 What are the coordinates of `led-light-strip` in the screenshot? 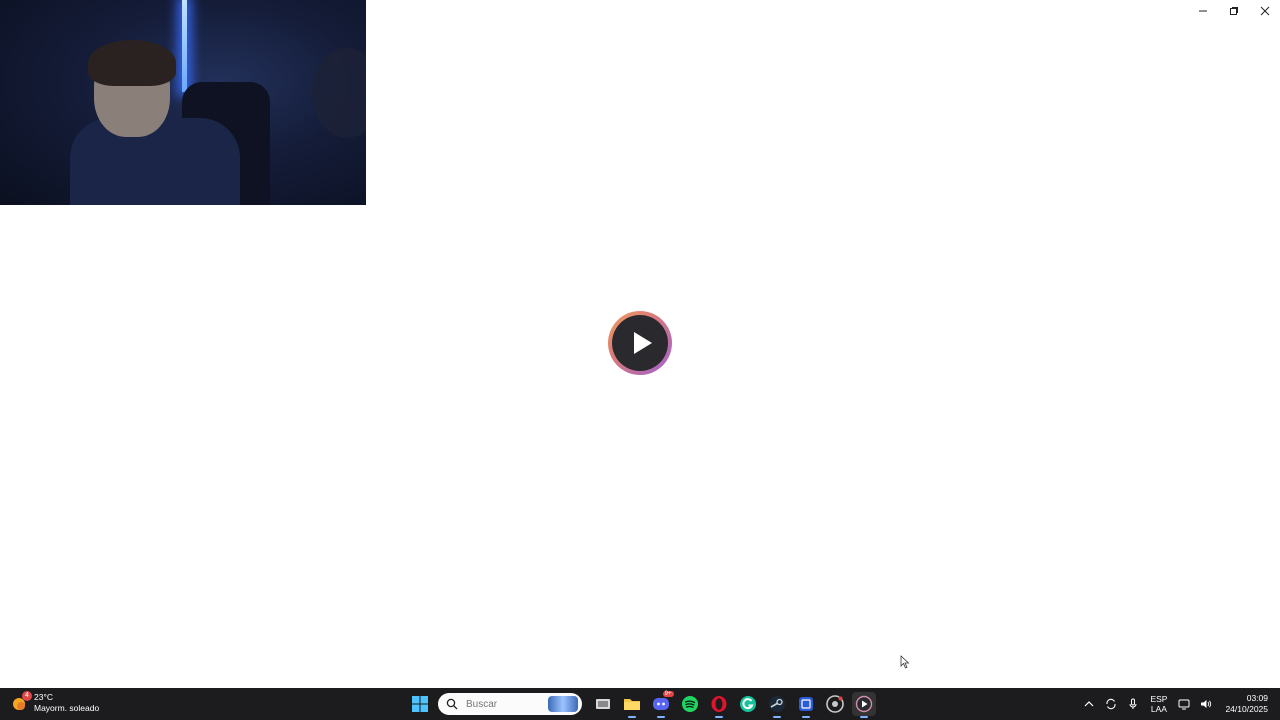 It's located at (184, 46).